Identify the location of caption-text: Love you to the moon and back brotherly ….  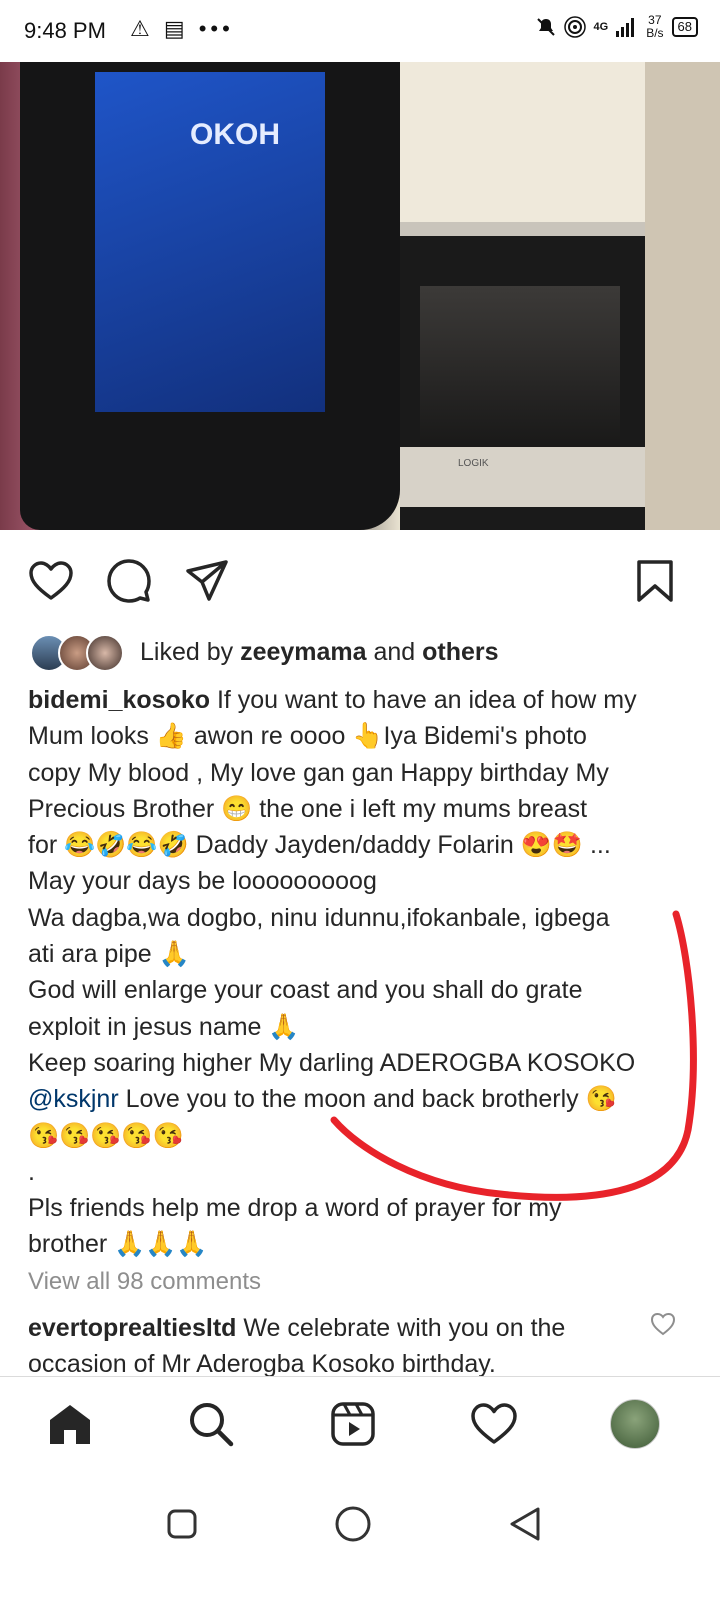
(367, 1099).